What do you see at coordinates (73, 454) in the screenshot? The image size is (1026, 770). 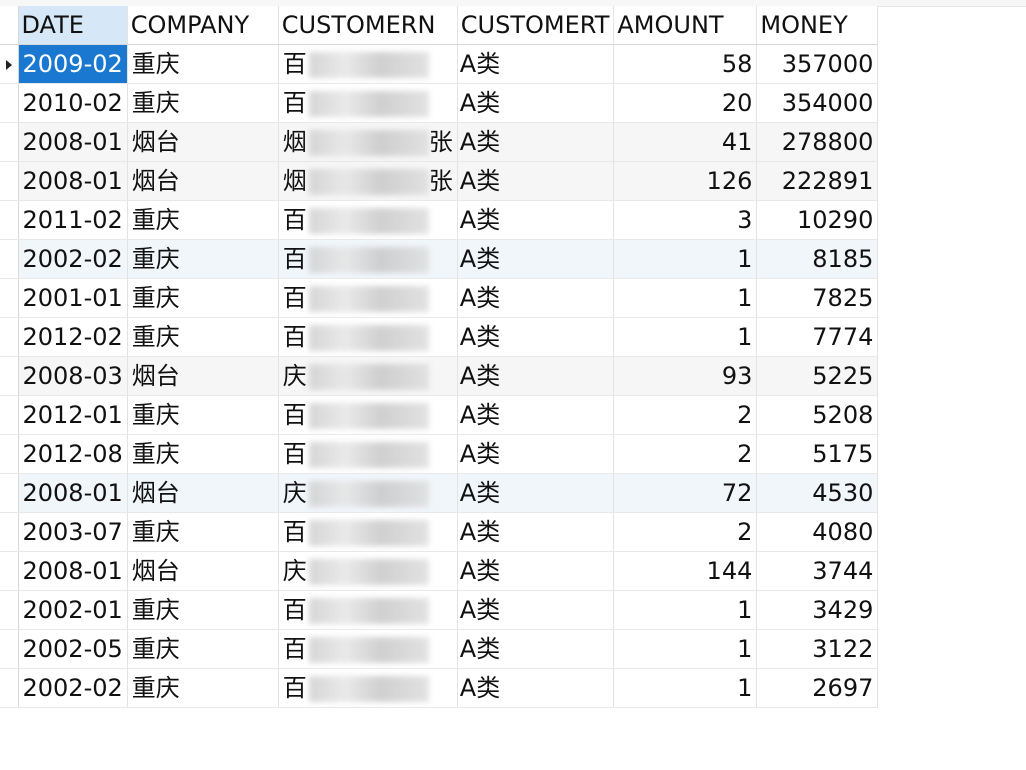 I see `cell-date: 2012-08` at bounding box center [73, 454].